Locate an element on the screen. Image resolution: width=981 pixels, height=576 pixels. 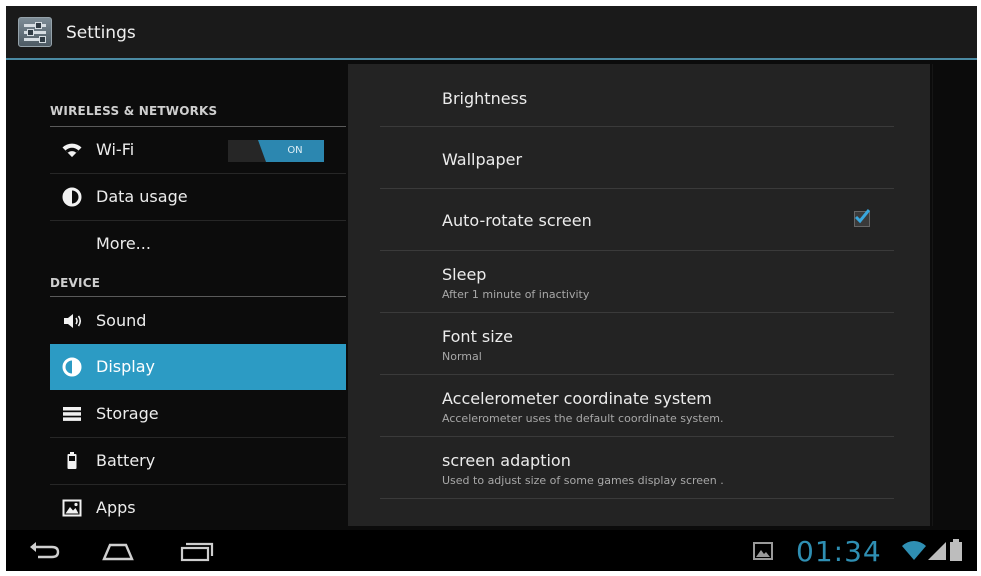
wifi-signal-icon is located at coordinates (914, 550).